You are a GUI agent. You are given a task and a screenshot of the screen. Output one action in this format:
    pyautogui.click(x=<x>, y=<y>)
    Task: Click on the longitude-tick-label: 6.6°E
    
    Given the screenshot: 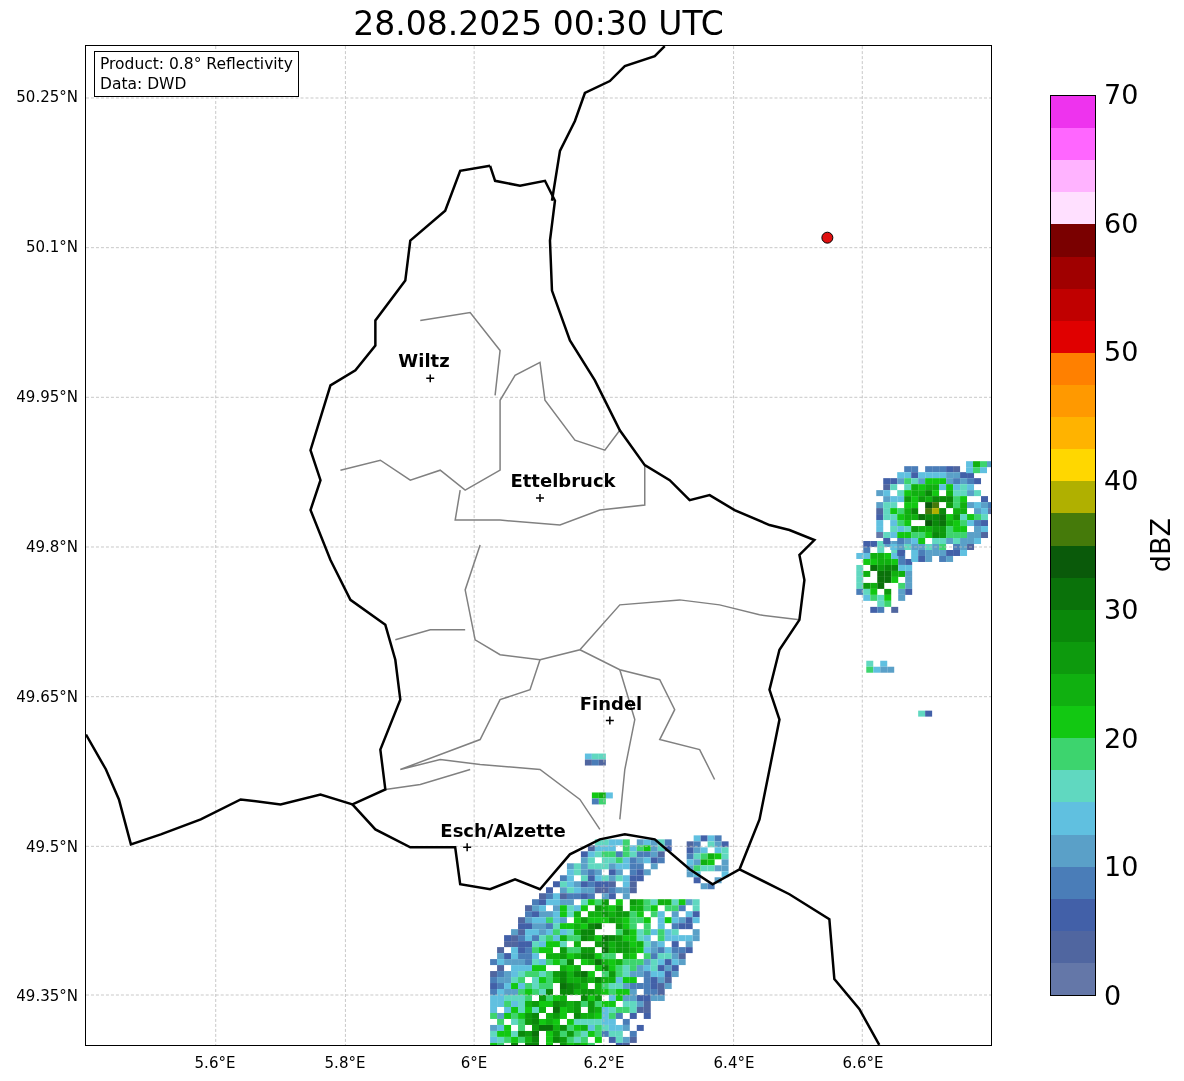 What is the action you would take?
    pyautogui.click(x=863, y=1063)
    